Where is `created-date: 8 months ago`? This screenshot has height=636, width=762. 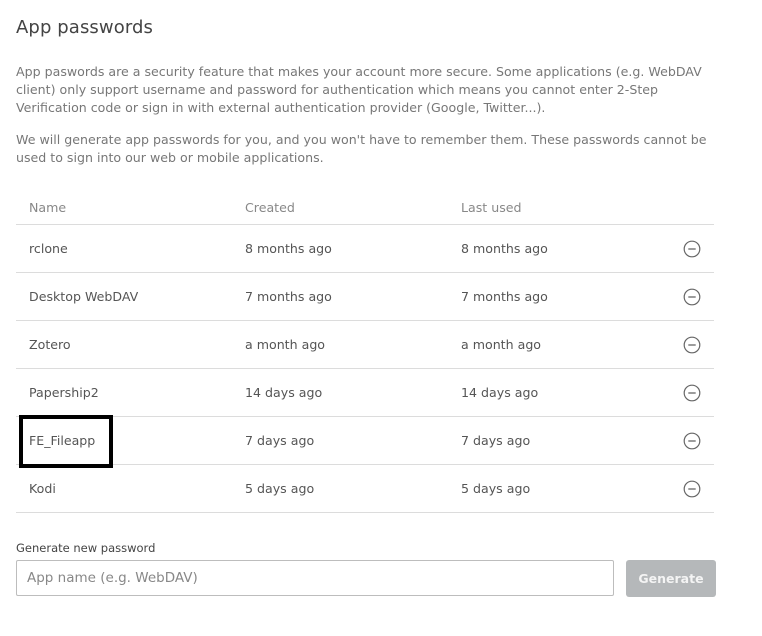 created-date: 8 months ago is located at coordinates (288, 248).